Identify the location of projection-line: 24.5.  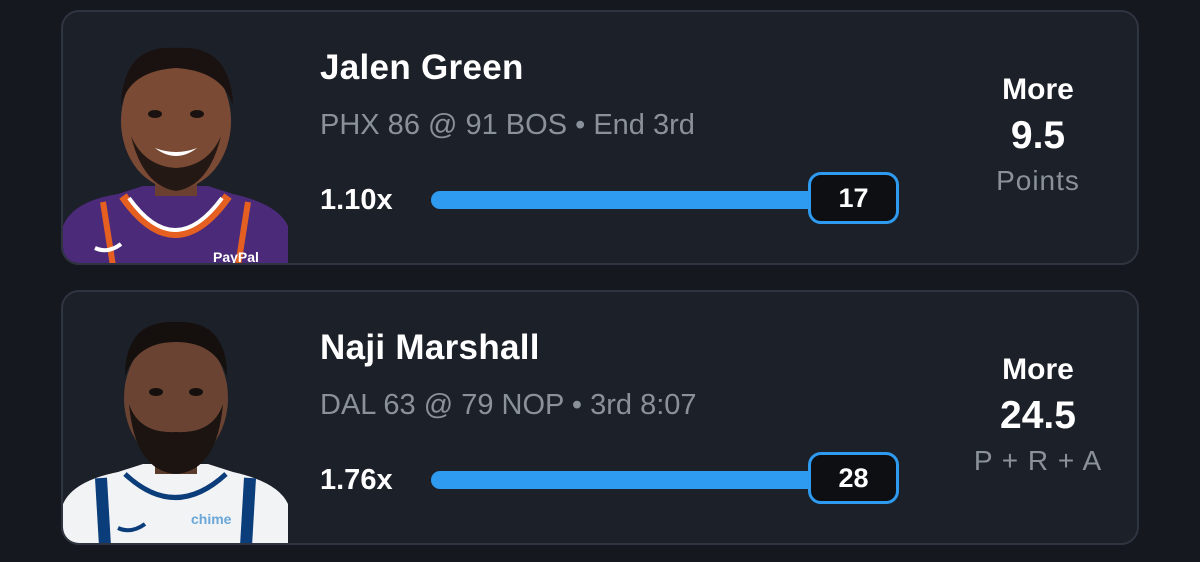
(1038, 415).